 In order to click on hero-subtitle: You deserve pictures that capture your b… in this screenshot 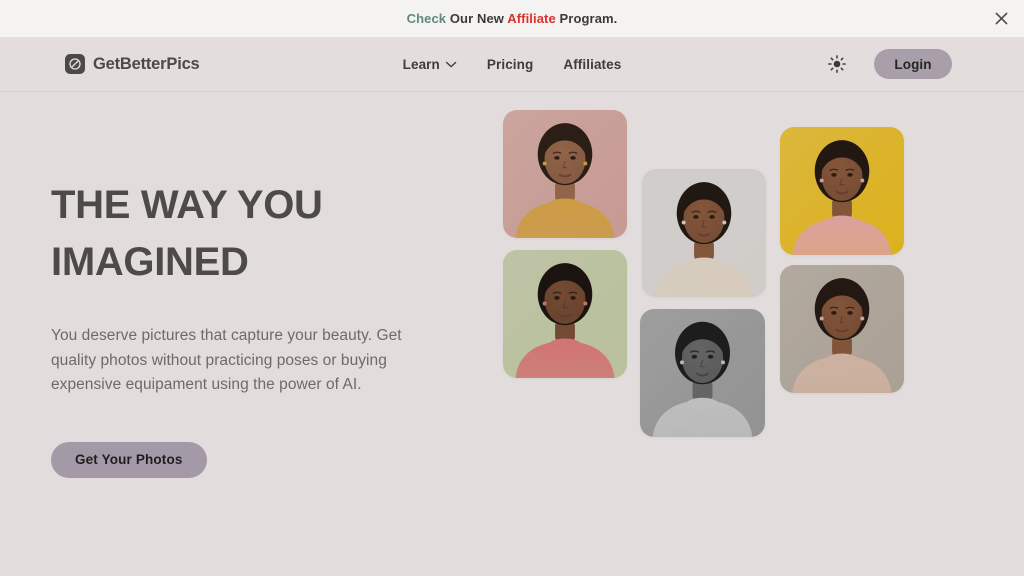, I will do `click(226, 360)`.